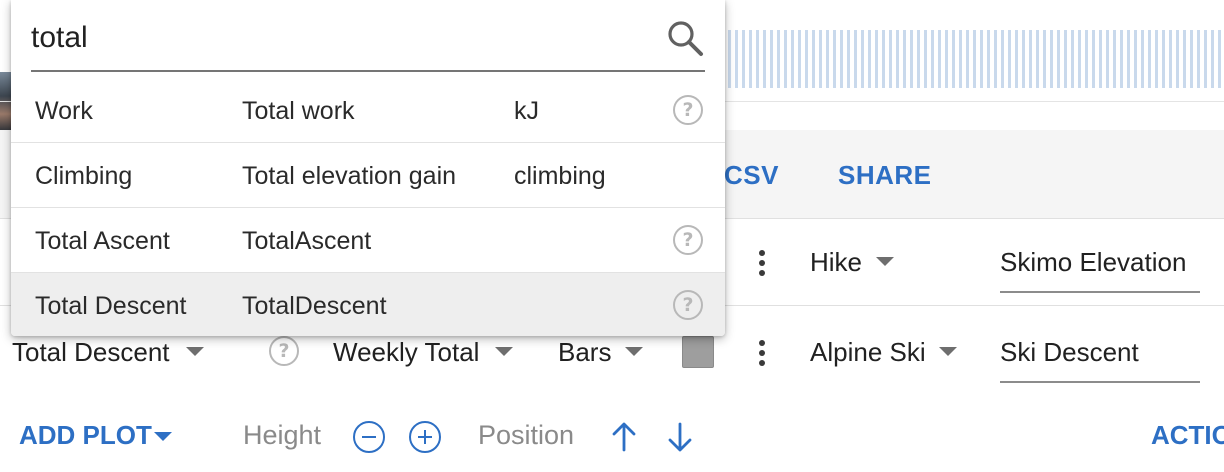  Describe the element at coordinates (331, 38) in the screenshot. I see `search-input` at that location.